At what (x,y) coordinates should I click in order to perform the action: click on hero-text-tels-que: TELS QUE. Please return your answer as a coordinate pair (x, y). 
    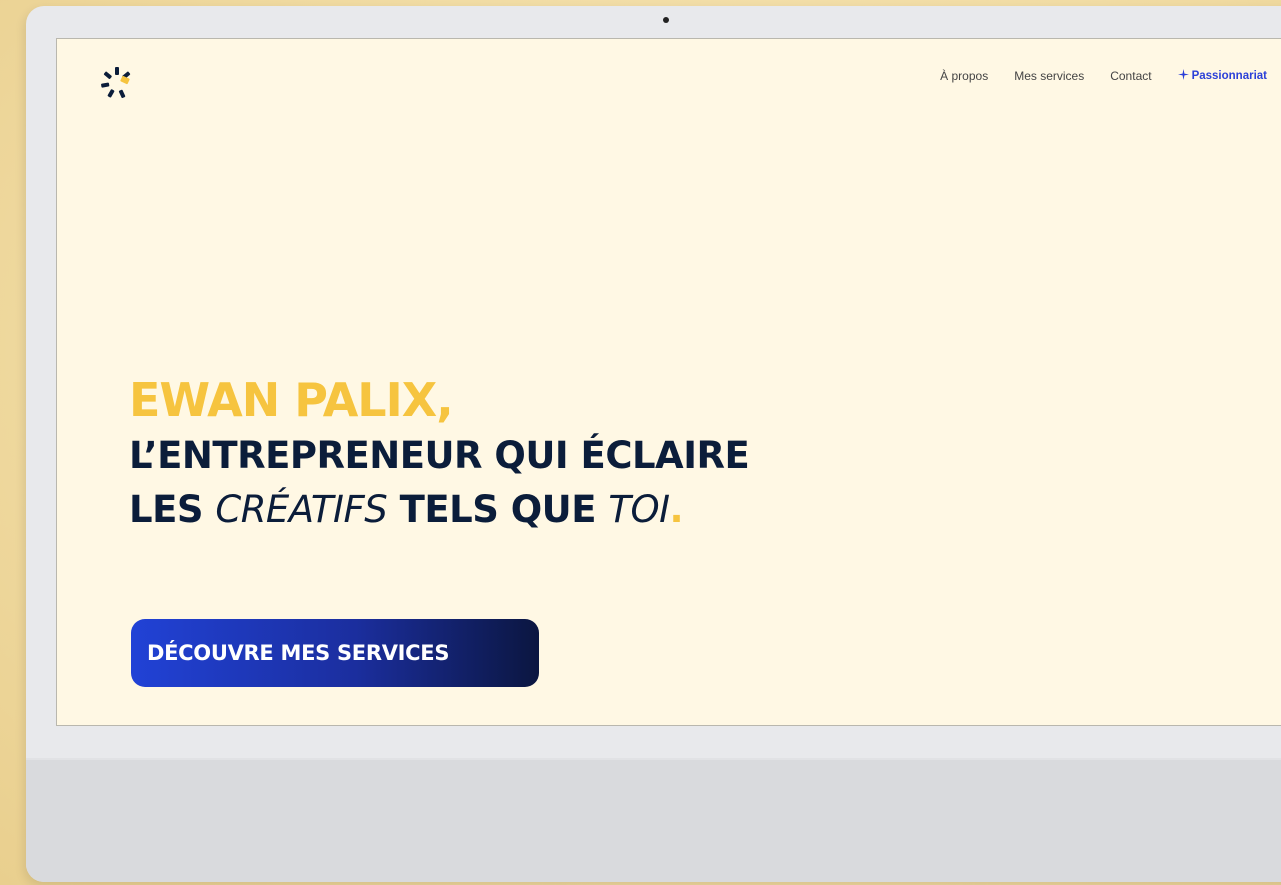
    Looking at the image, I should click on (498, 509).